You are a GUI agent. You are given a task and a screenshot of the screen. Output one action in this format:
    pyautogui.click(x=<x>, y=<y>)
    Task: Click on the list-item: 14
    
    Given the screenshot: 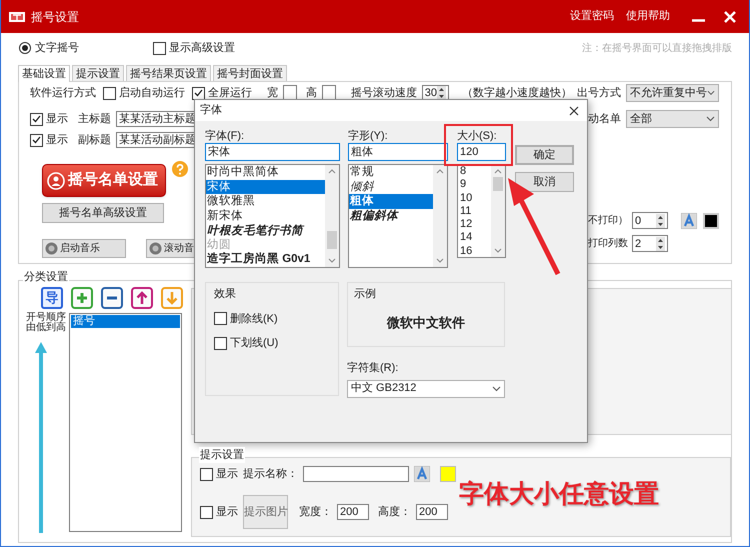 What is the action you would take?
    pyautogui.click(x=474, y=238)
    